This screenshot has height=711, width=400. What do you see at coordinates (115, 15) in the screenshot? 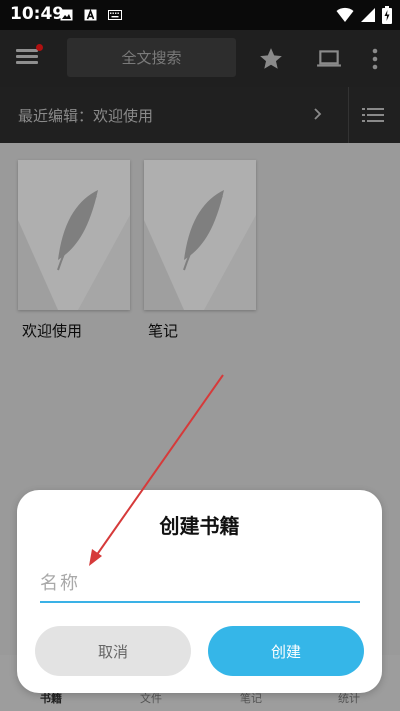
I see `keyboard-icon` at bounding box center [115, 15].